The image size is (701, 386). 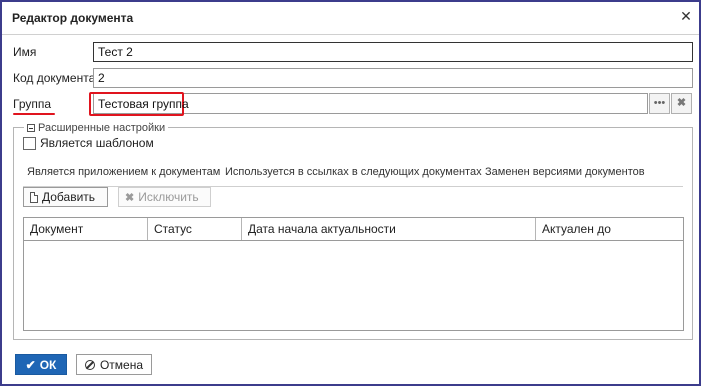 I want to click on code-label: Код документа, so click(x=54, y=78).